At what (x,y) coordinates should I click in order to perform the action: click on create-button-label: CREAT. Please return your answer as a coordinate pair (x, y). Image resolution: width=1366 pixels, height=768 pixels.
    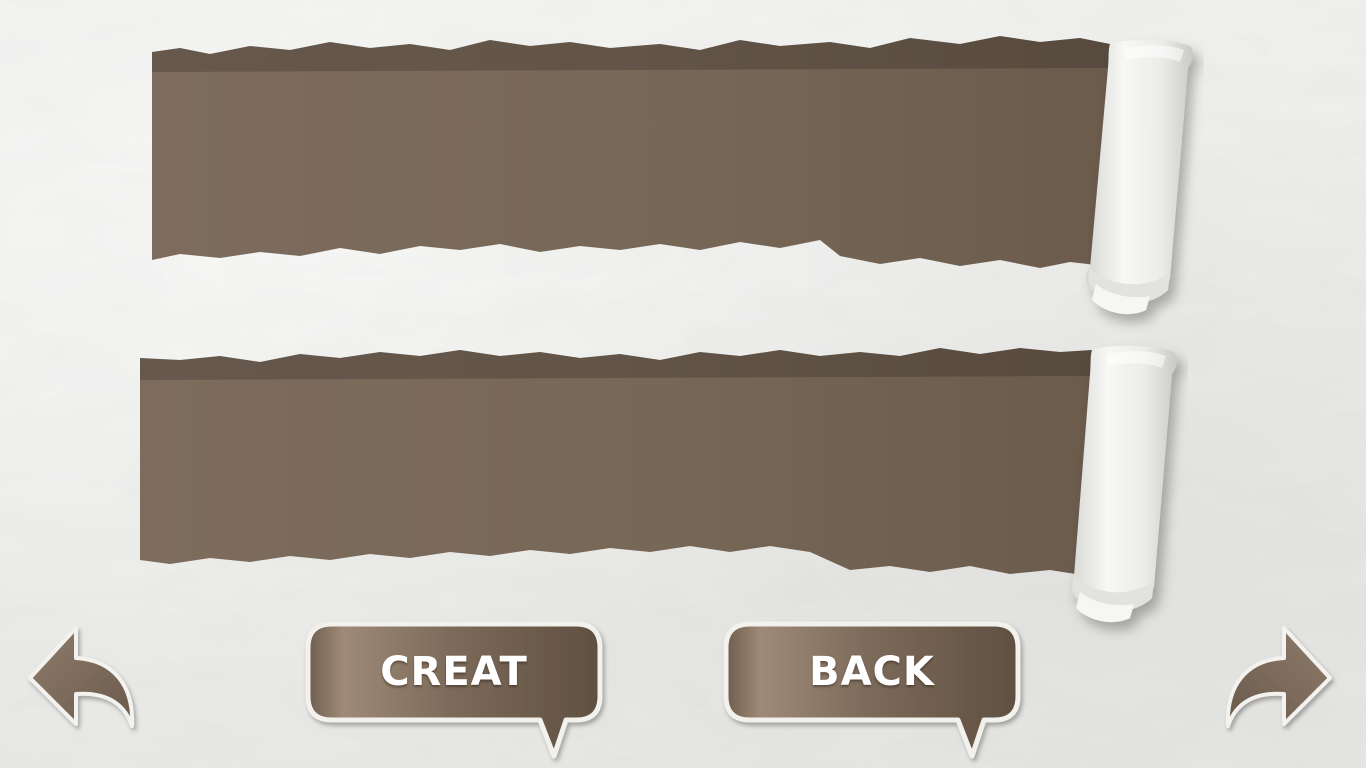
    Looking at the image, I should click on (454, 672).